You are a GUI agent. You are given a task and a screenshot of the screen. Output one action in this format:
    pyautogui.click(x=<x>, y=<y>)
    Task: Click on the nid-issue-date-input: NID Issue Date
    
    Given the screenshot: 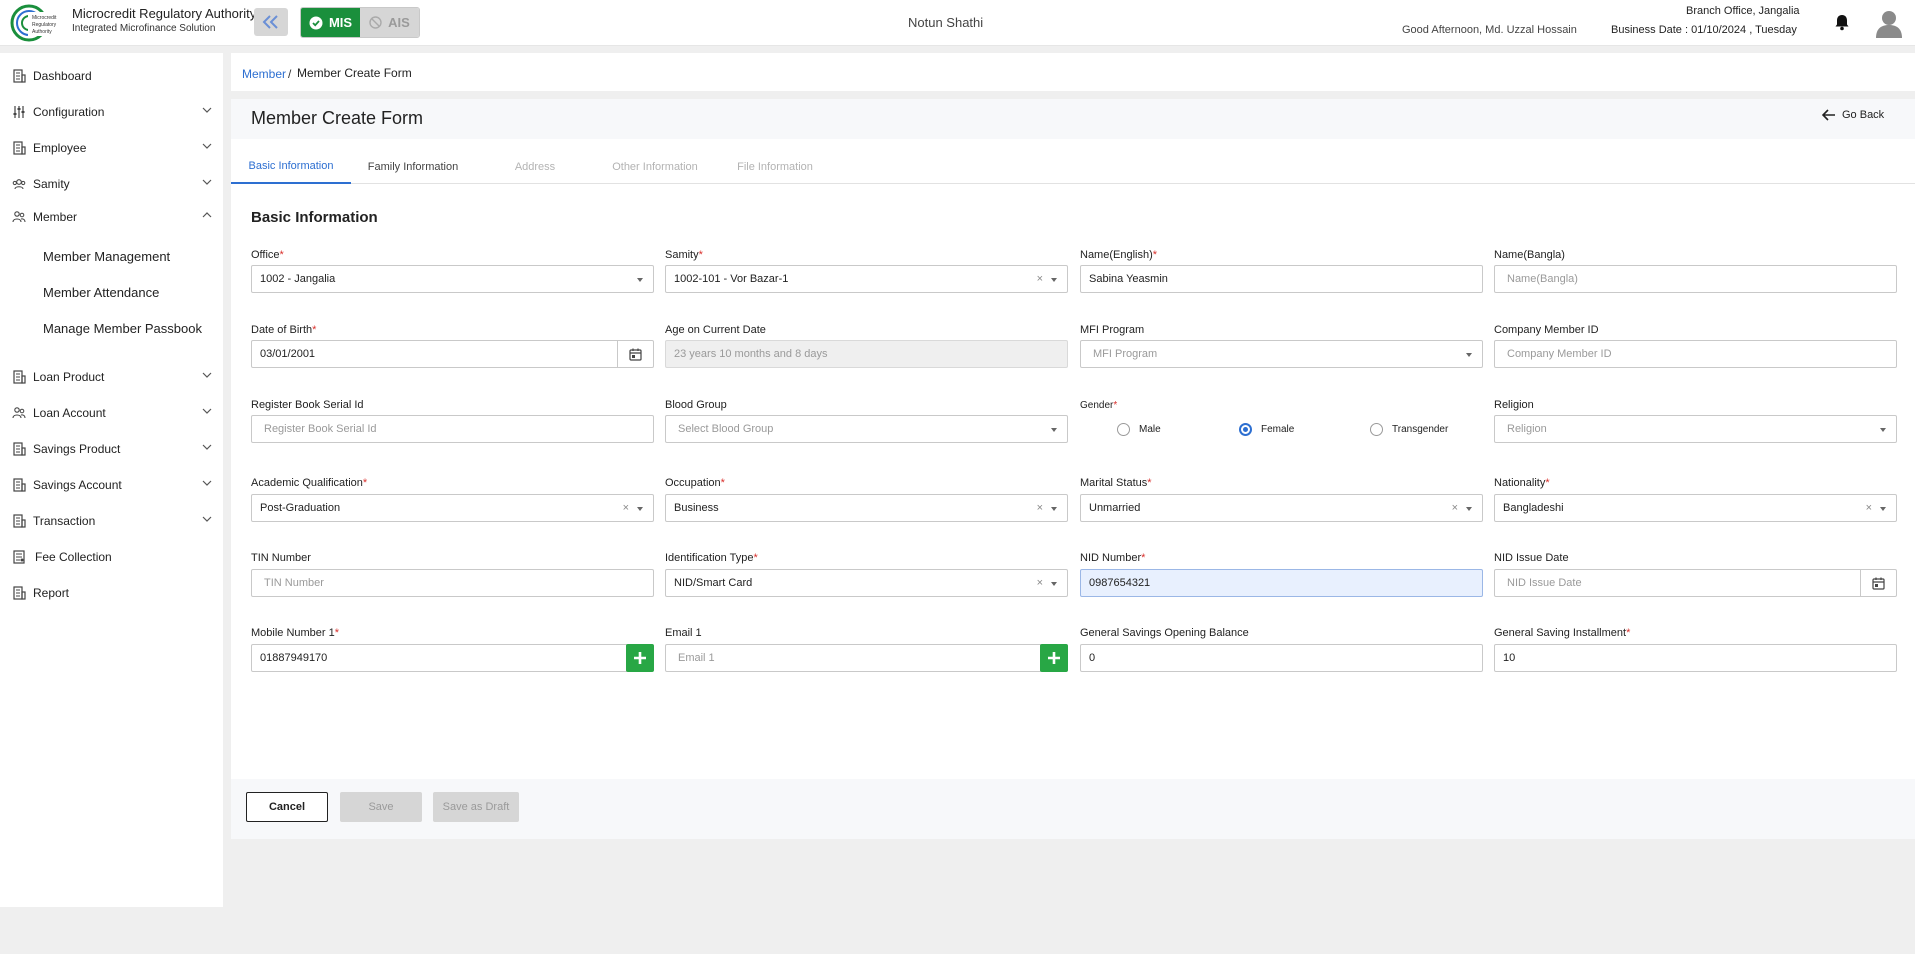 What is the action you would take?
    pyautogui.click(x=1677, y=583)
    